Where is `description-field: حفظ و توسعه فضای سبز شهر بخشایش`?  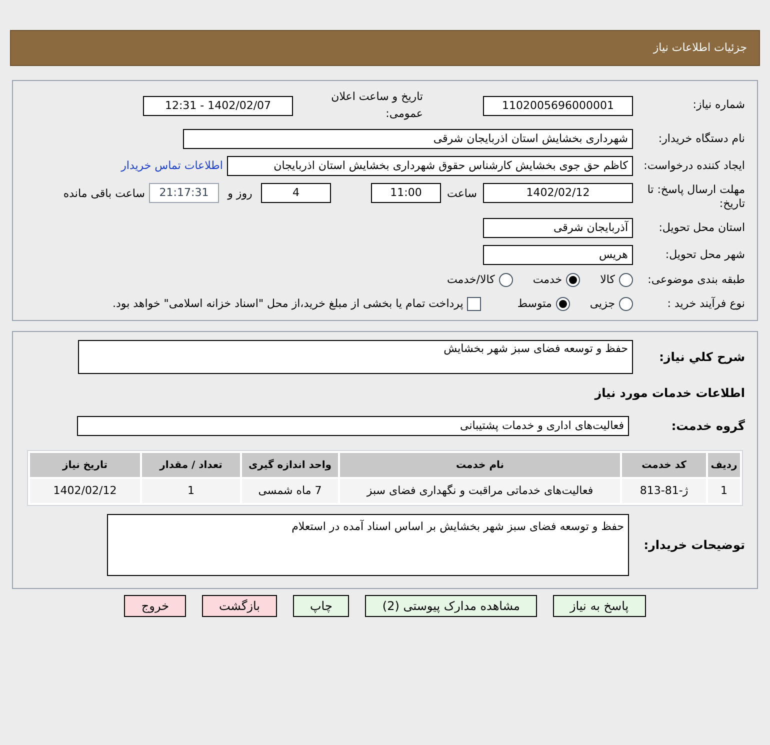
description-field: حفظ و توسعه فضای سبز شهر بخشایش is located at coordinates (355, 357).